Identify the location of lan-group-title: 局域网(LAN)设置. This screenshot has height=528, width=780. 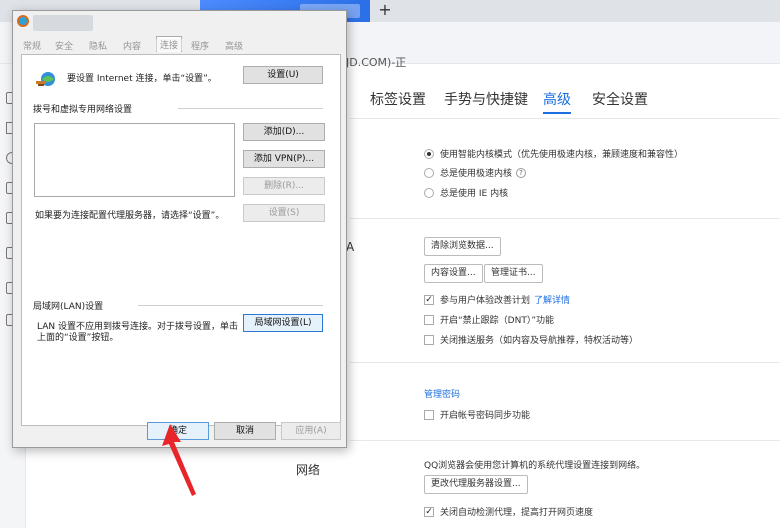
(68, 307).